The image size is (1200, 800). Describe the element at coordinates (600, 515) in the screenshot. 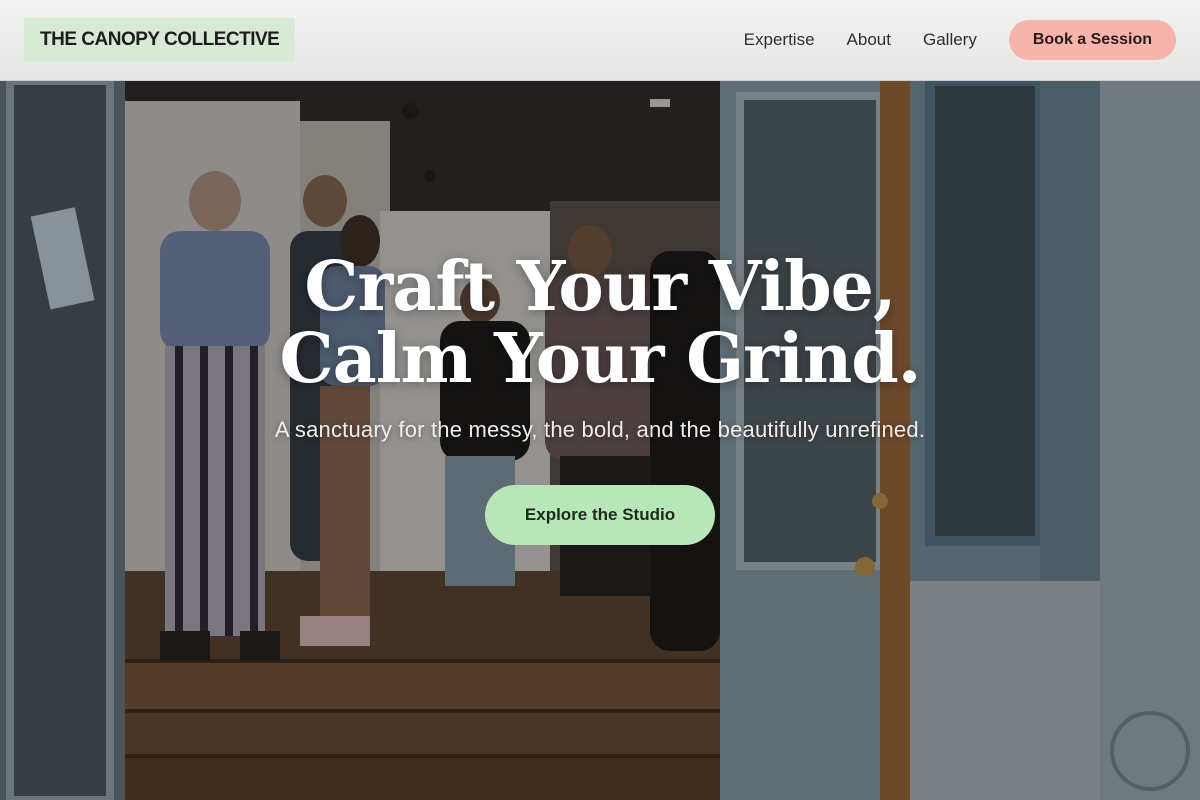

I see `explore-studio-button: Explore the Studio` at that location.